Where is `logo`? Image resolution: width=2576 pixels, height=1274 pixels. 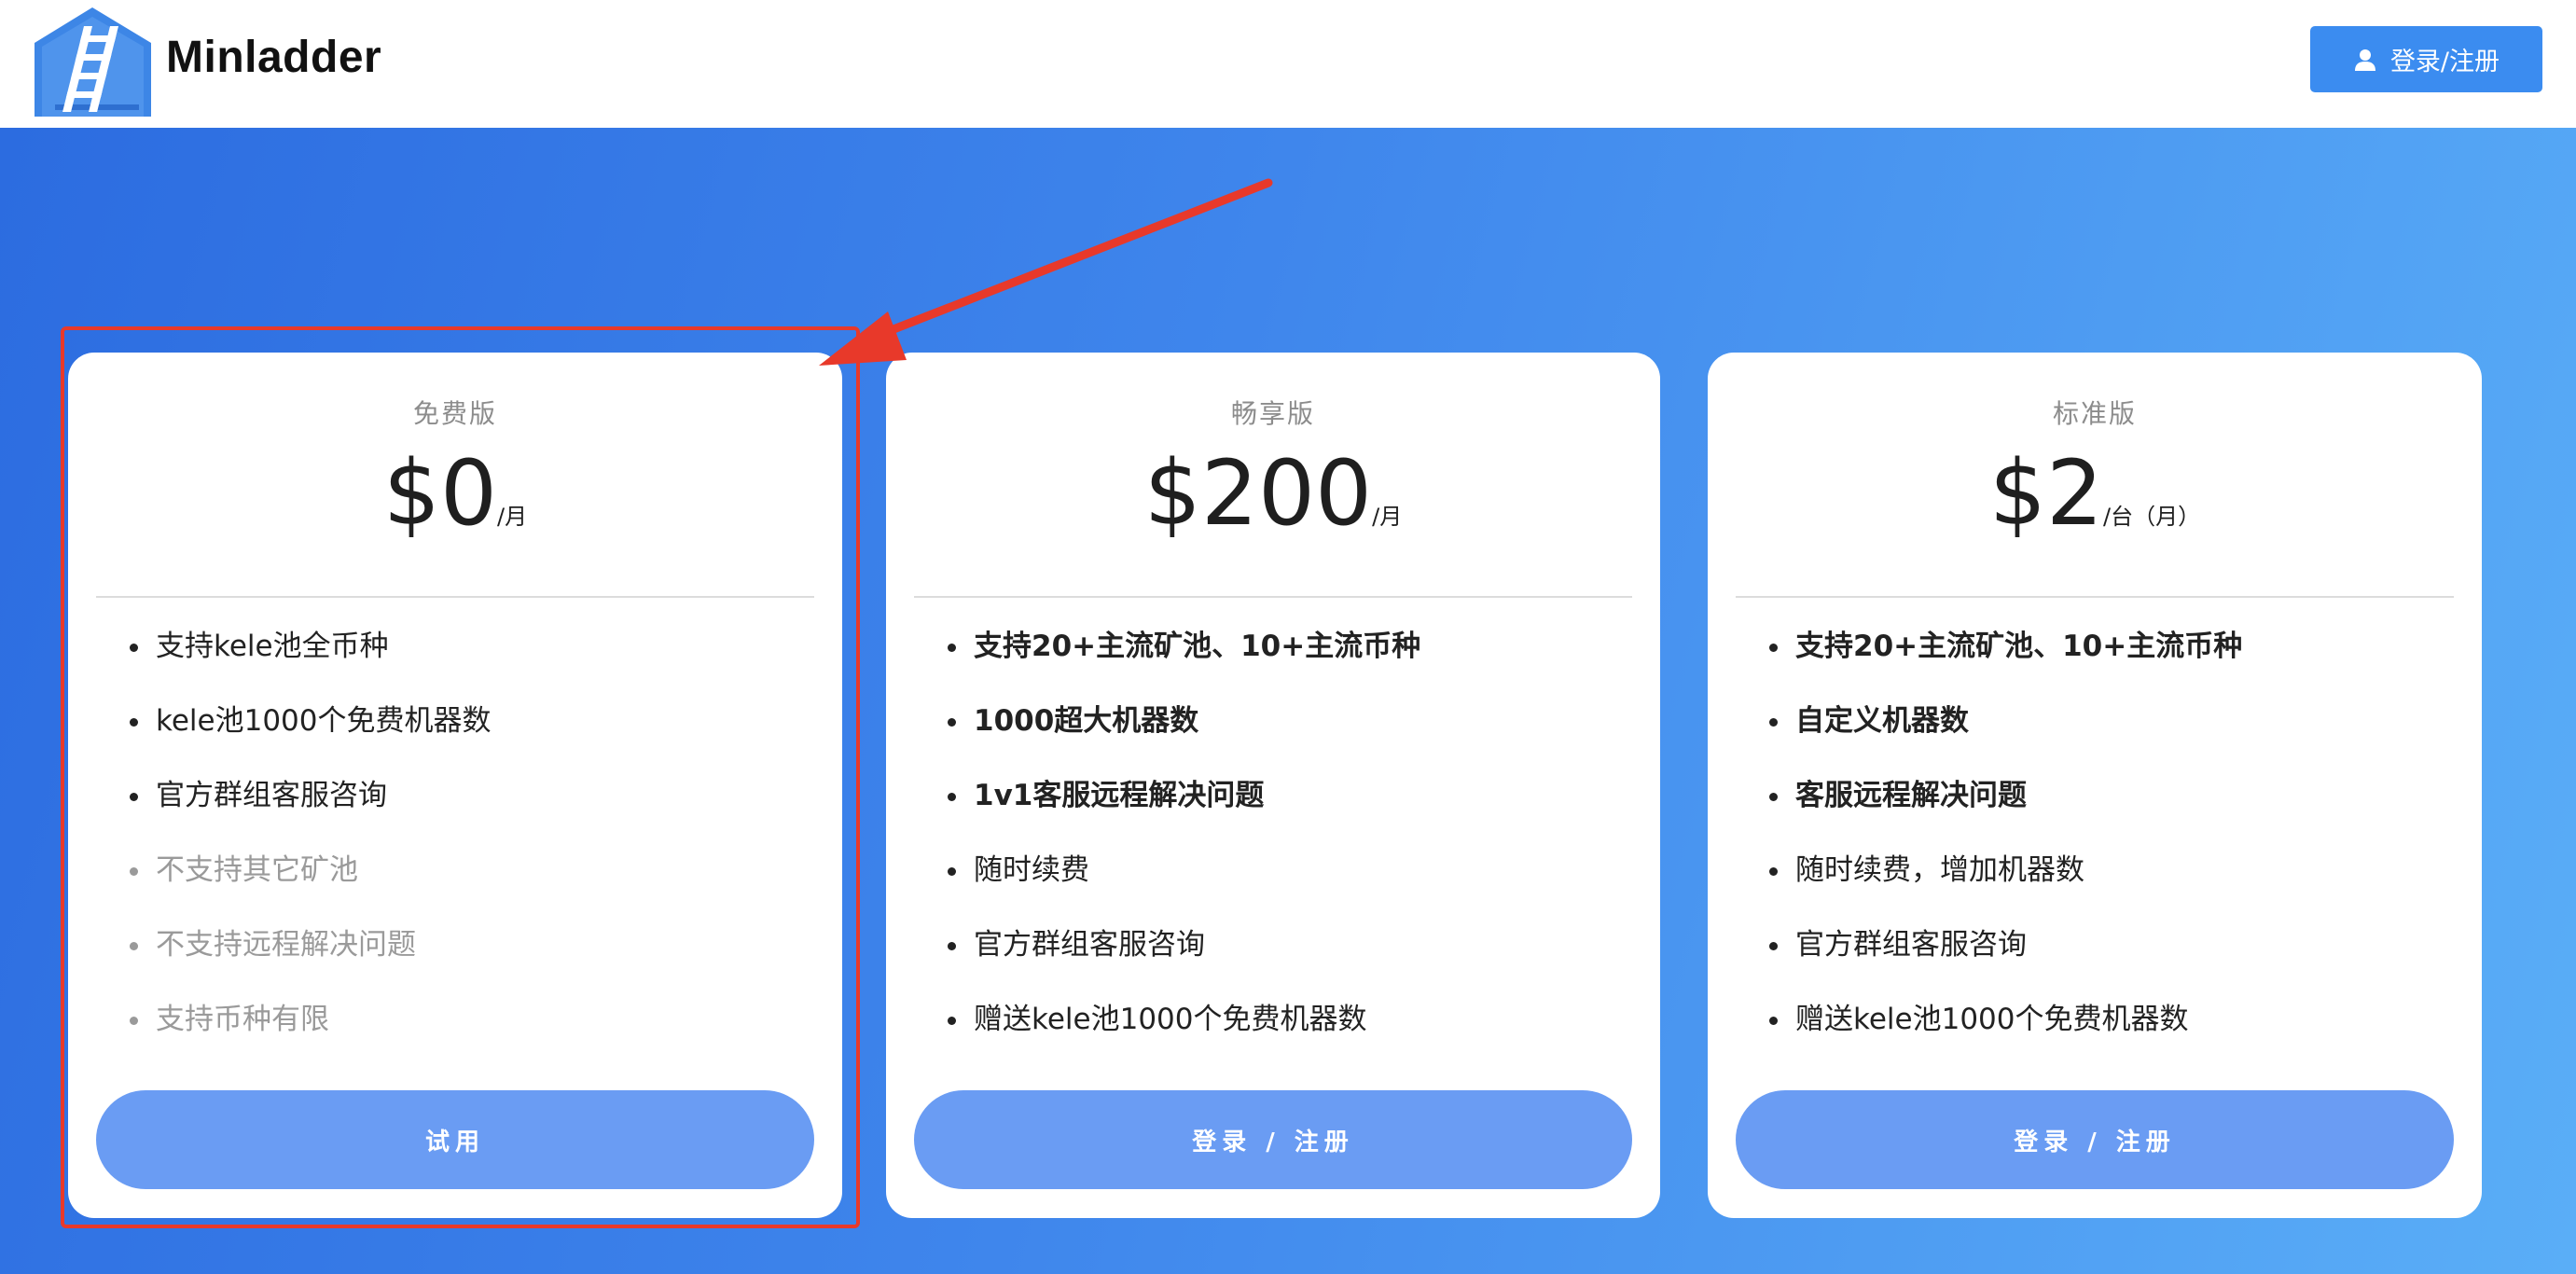 logo is located at coordinates (93, 62).